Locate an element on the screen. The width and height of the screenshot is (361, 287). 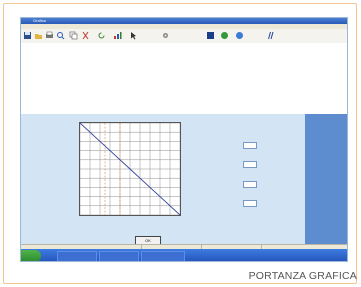
cut-icon is located at coordinates (85, 35).